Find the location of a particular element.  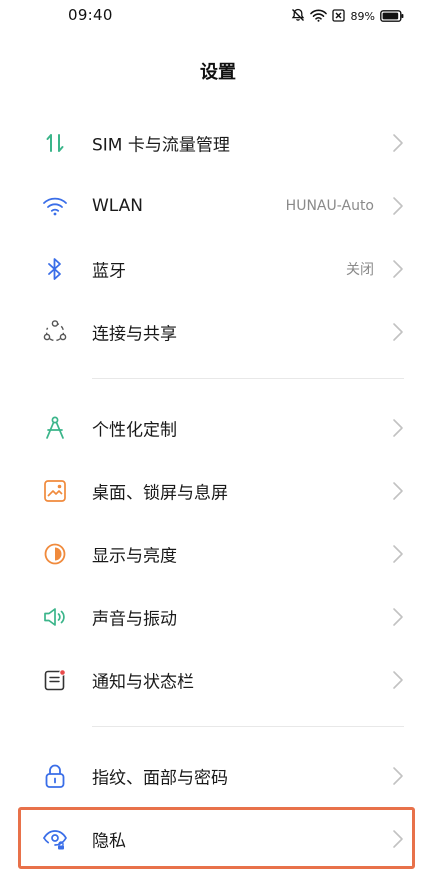

settings-item-value: 关闭 is located at coordinates (360, 269).